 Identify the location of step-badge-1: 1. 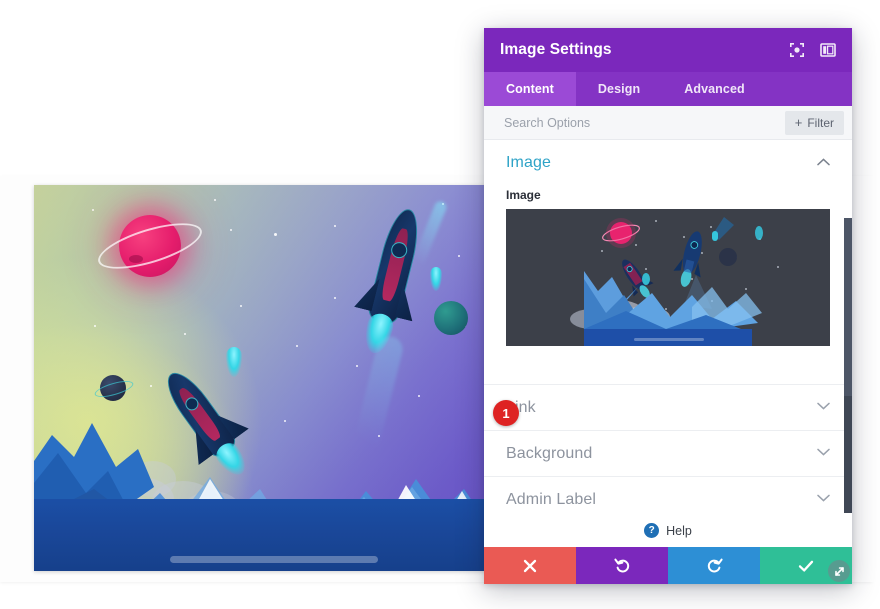
(506, 413).